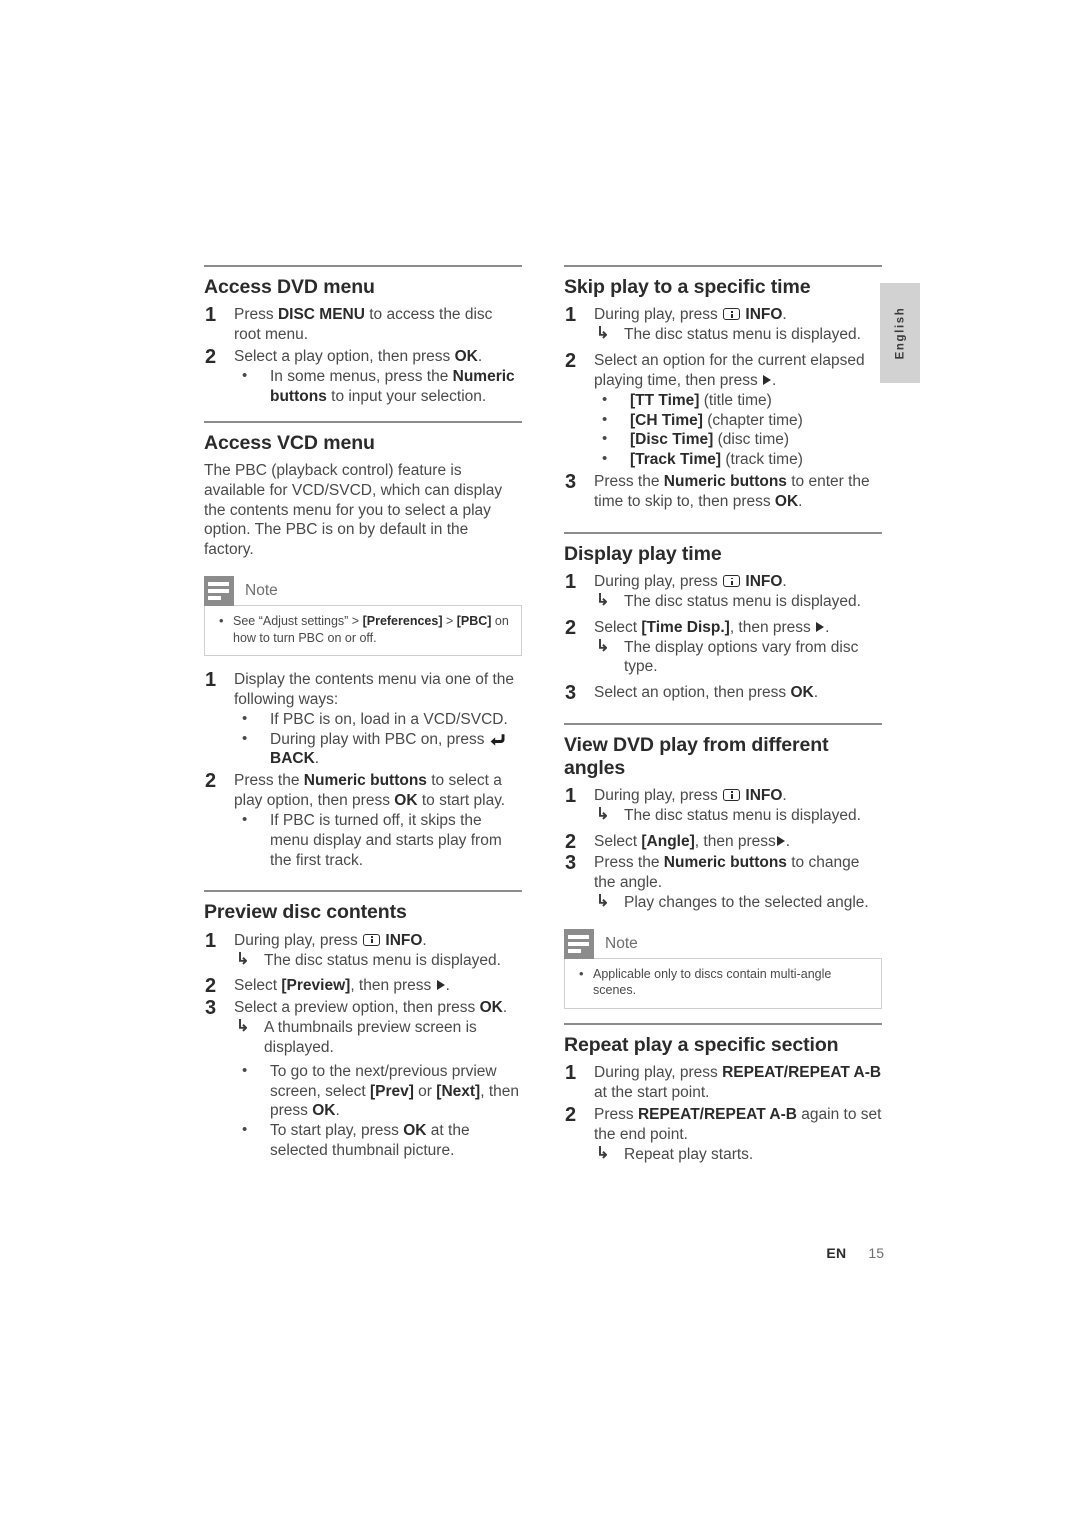  I want to click on play-right-icon, so click(767, 379).